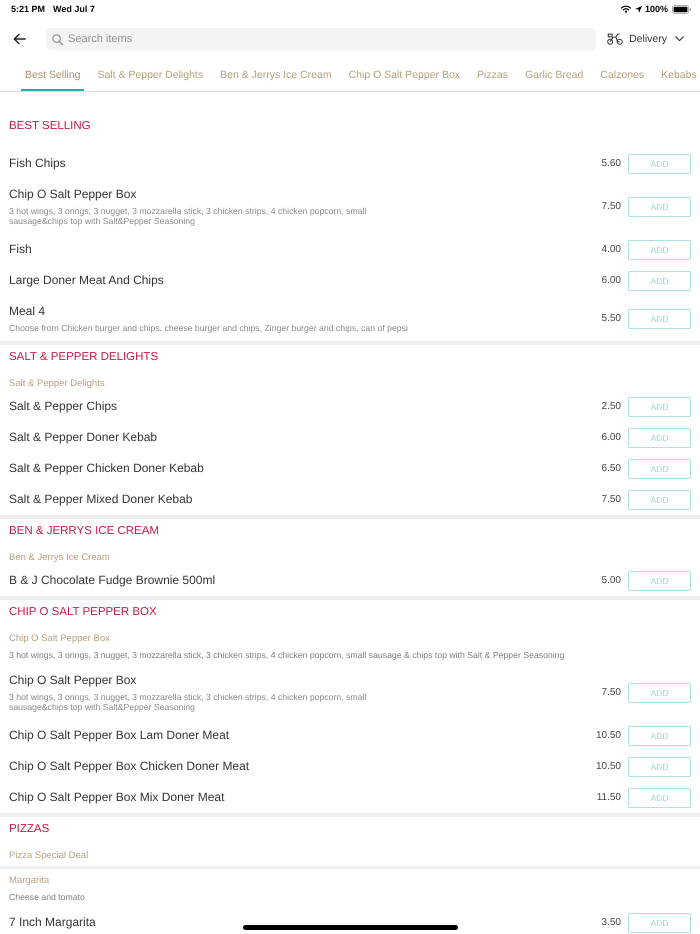  What do you see at coordinates (48, 856) in the screenshot?
I see `subcategory-title: Pizza Special Deal` at bounding box center [48, 856].